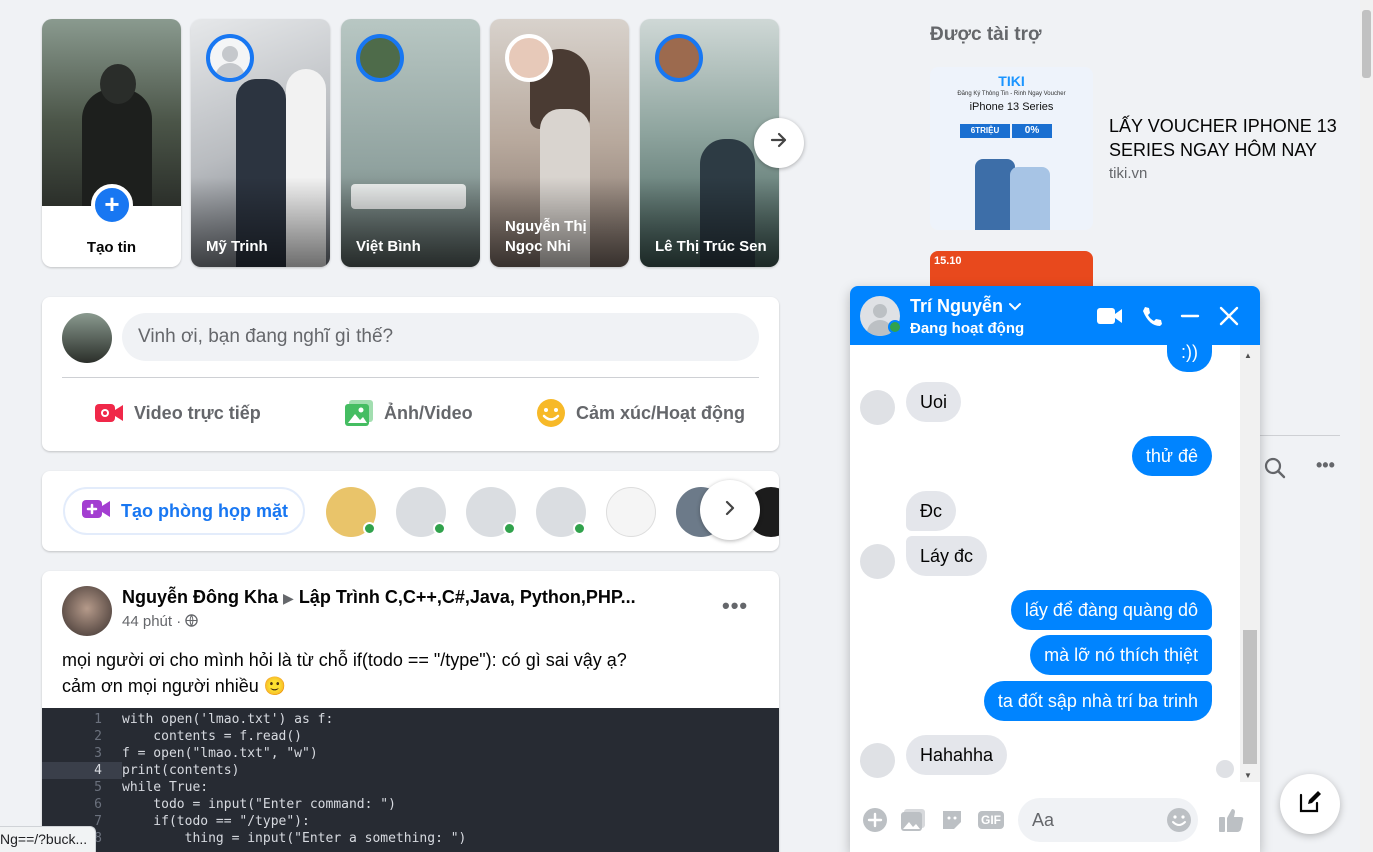 Image resolution: width=1373 pixels, height=852 pixels. Describe the element at coordinates (640, 413) in the screenshot. I see `feeling-activity-button: Cảm xúc/Hoạt động` at that location.